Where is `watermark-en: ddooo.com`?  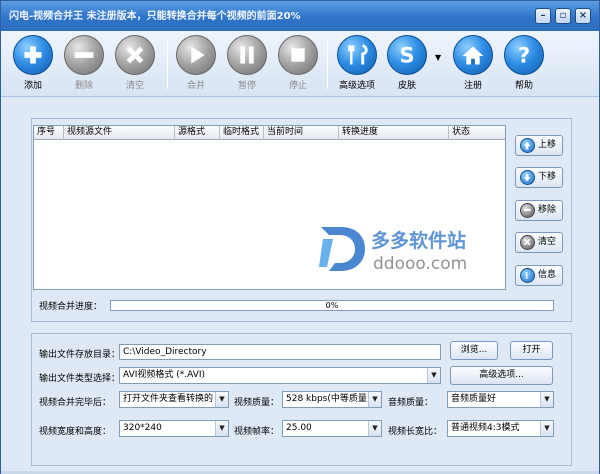 watermark-en: ddooo.com is located at coordinates (420, 264).